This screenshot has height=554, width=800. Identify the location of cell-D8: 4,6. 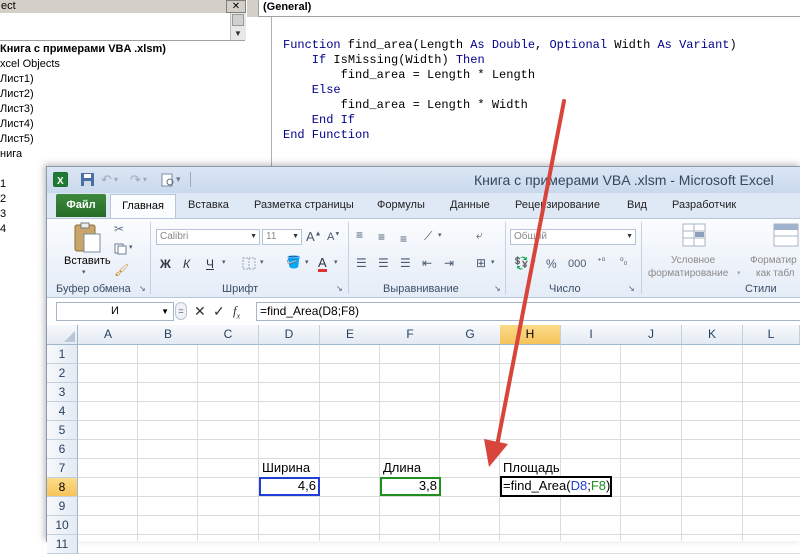
(289, 486).